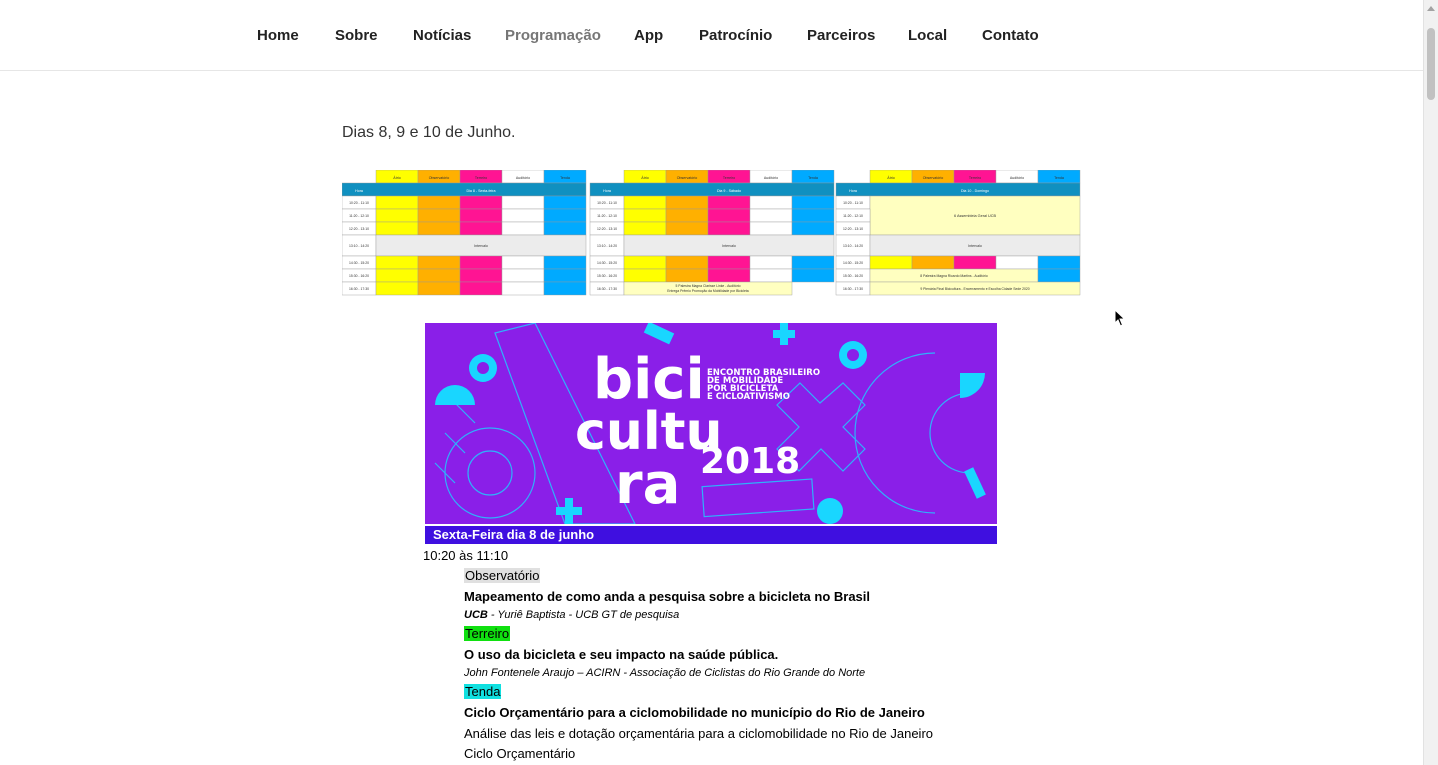 This screenshot has height=765, width=1438. I want to click on schedule-time-label: 10:20 - 11:10, so click(607, 203).